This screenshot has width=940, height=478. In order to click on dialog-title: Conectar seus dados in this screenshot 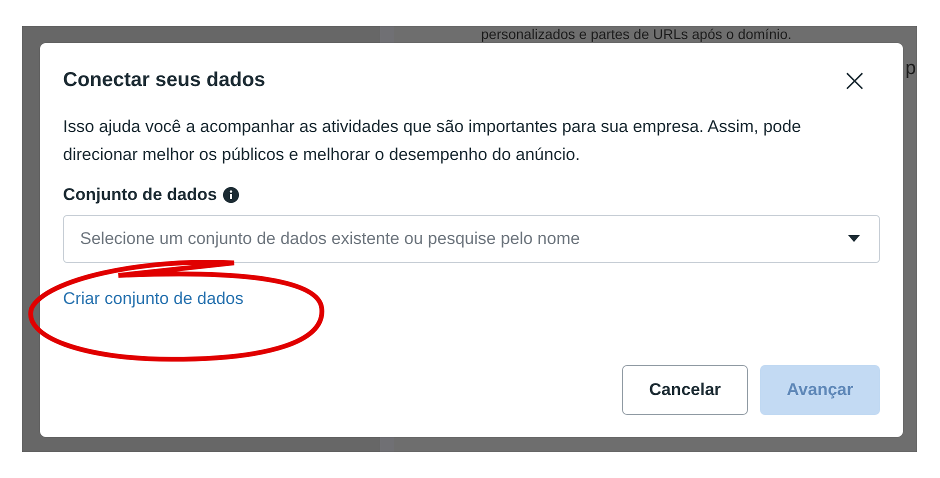, I will do `click(164, 80)`.